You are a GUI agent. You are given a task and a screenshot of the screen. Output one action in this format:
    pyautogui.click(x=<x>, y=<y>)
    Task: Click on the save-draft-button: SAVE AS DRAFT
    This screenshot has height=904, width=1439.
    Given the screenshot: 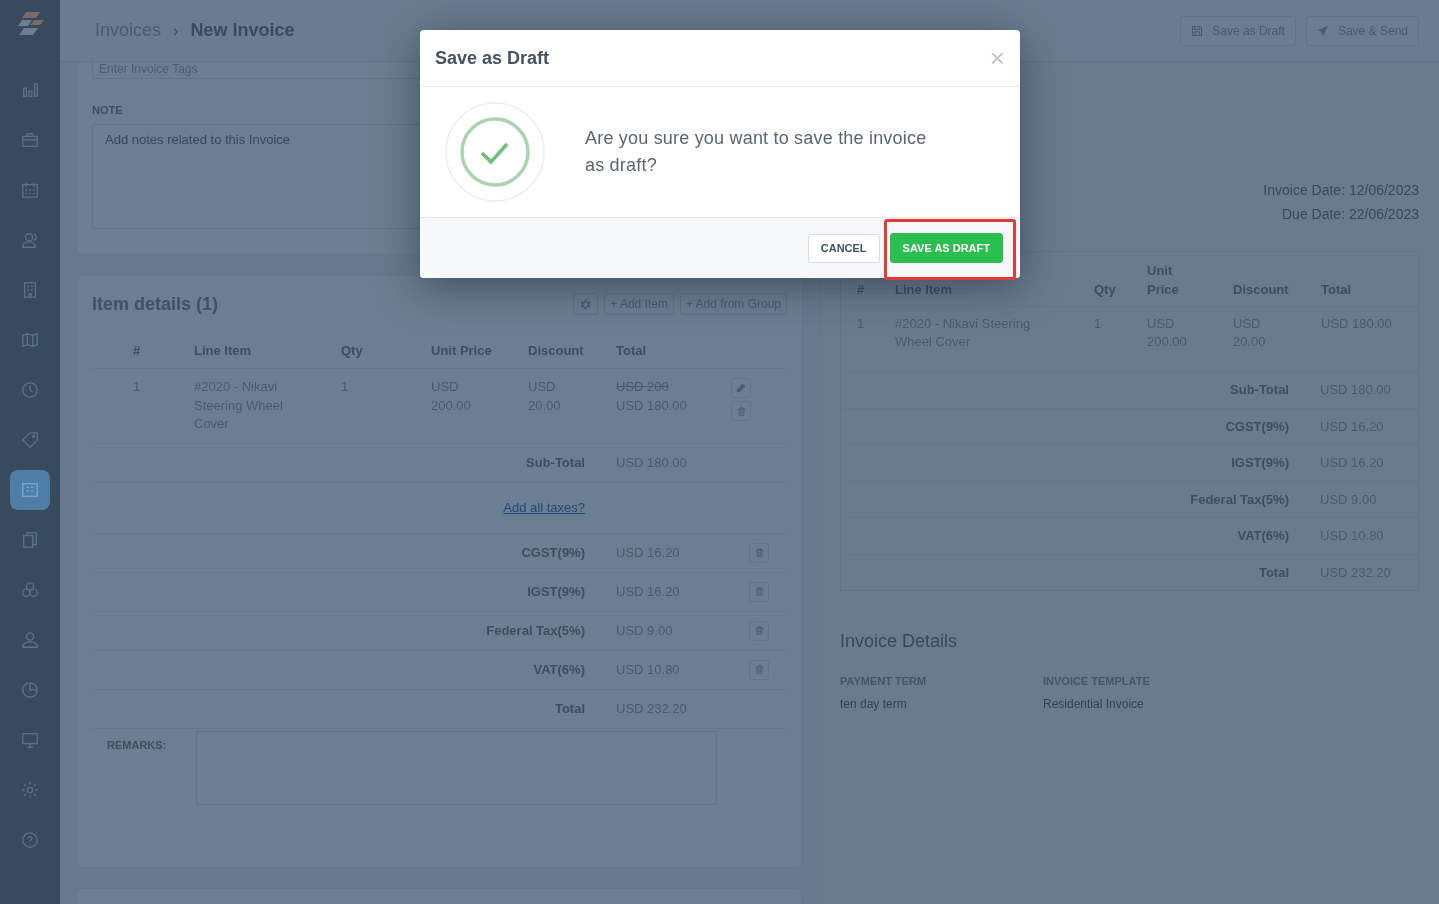 What is the action you would take?
    pyautogui.click(x=946, y=247)
    